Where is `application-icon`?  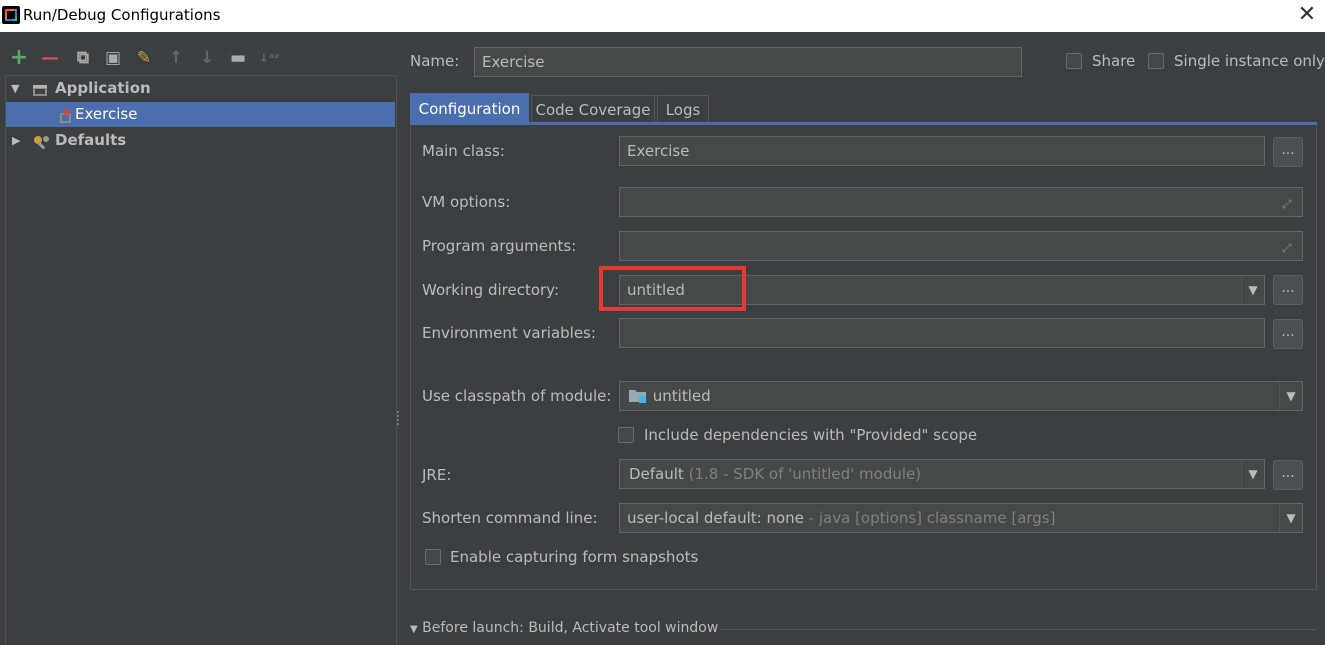
application-icon is located at coordinates (40, 88).